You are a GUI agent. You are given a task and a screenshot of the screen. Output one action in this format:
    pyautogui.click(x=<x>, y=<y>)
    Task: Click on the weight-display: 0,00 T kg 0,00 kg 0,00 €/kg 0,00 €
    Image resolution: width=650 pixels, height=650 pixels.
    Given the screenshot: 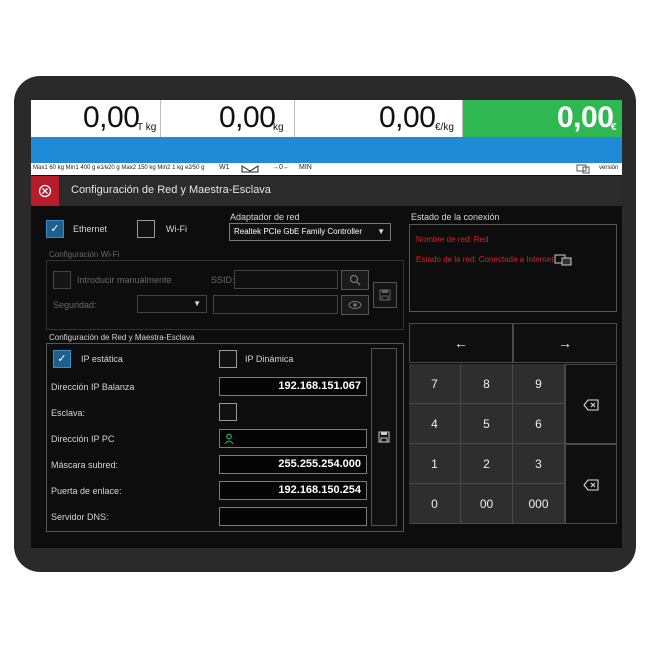 What is the action you would take?
    pyautogui.click(x=326, y=118)
    